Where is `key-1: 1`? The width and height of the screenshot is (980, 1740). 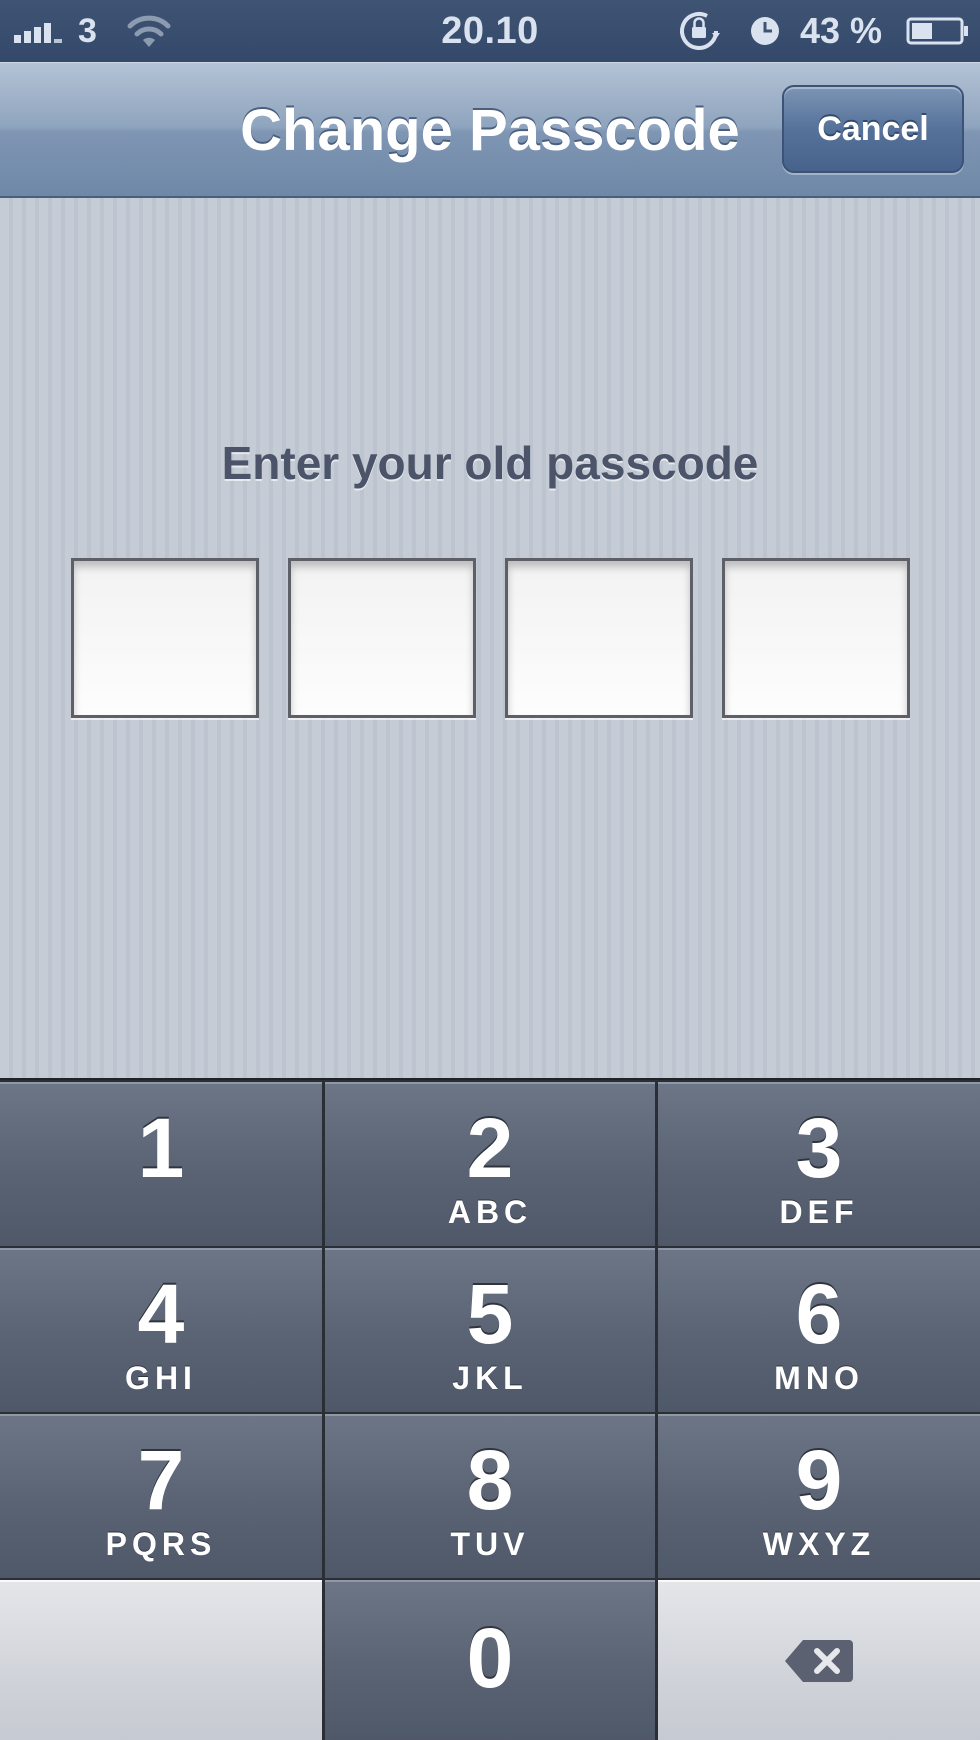
key-1: 1 is located at coordinates (161, 1164).